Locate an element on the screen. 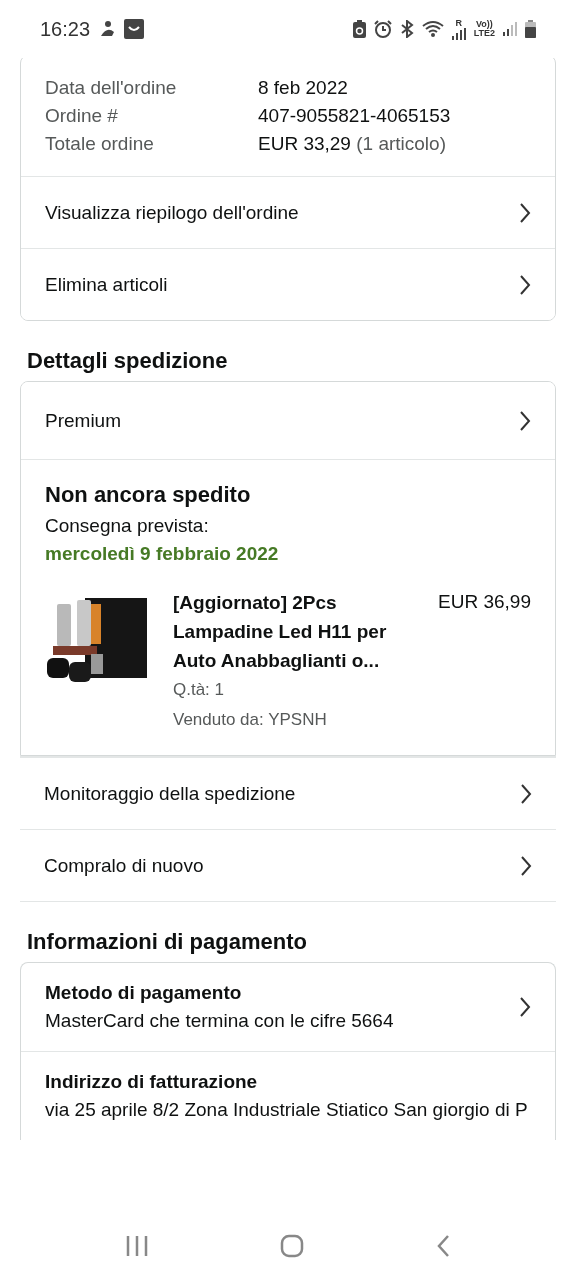 Image resolution: width=576 pixels, height=1280 pixels. volte-label: Vo)) is located at coordinates (484, 24).